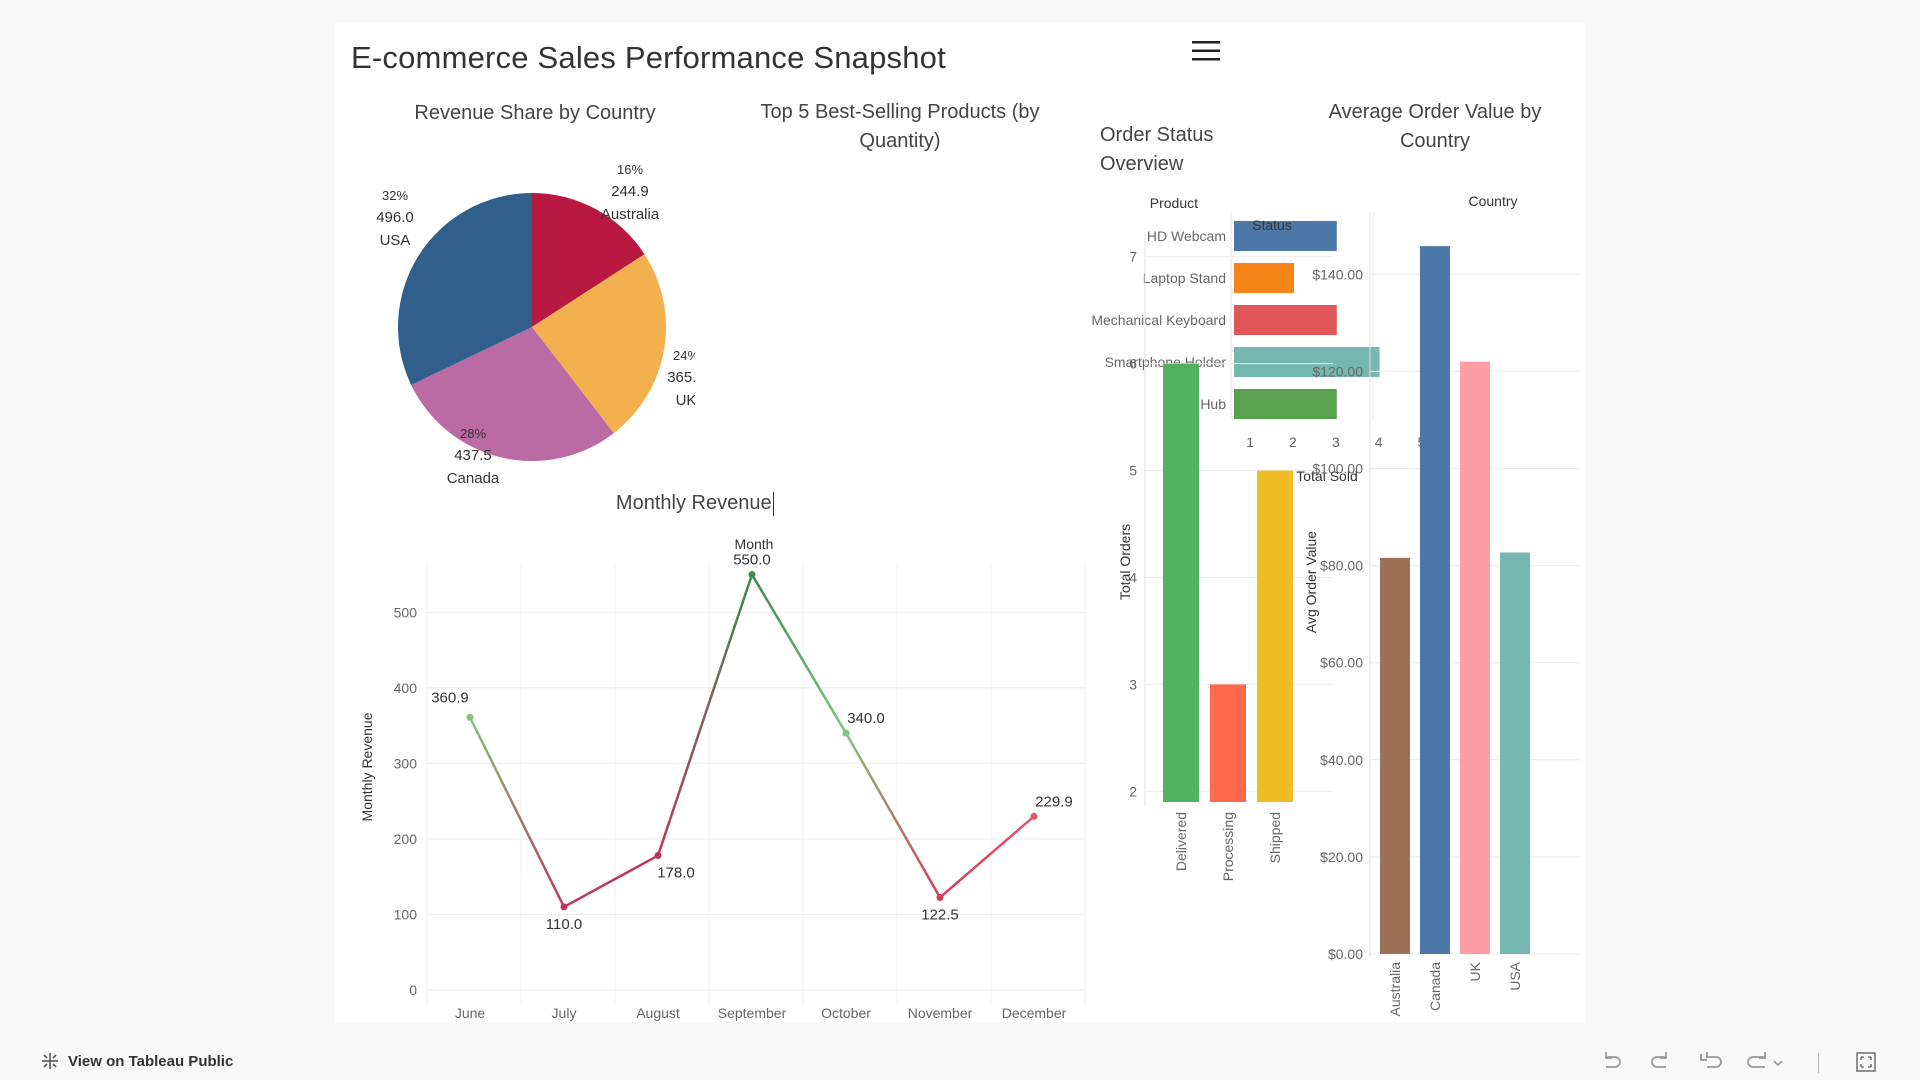  I want to click on footer-toolbar: View on Tableau Public, so click(960, 1057).